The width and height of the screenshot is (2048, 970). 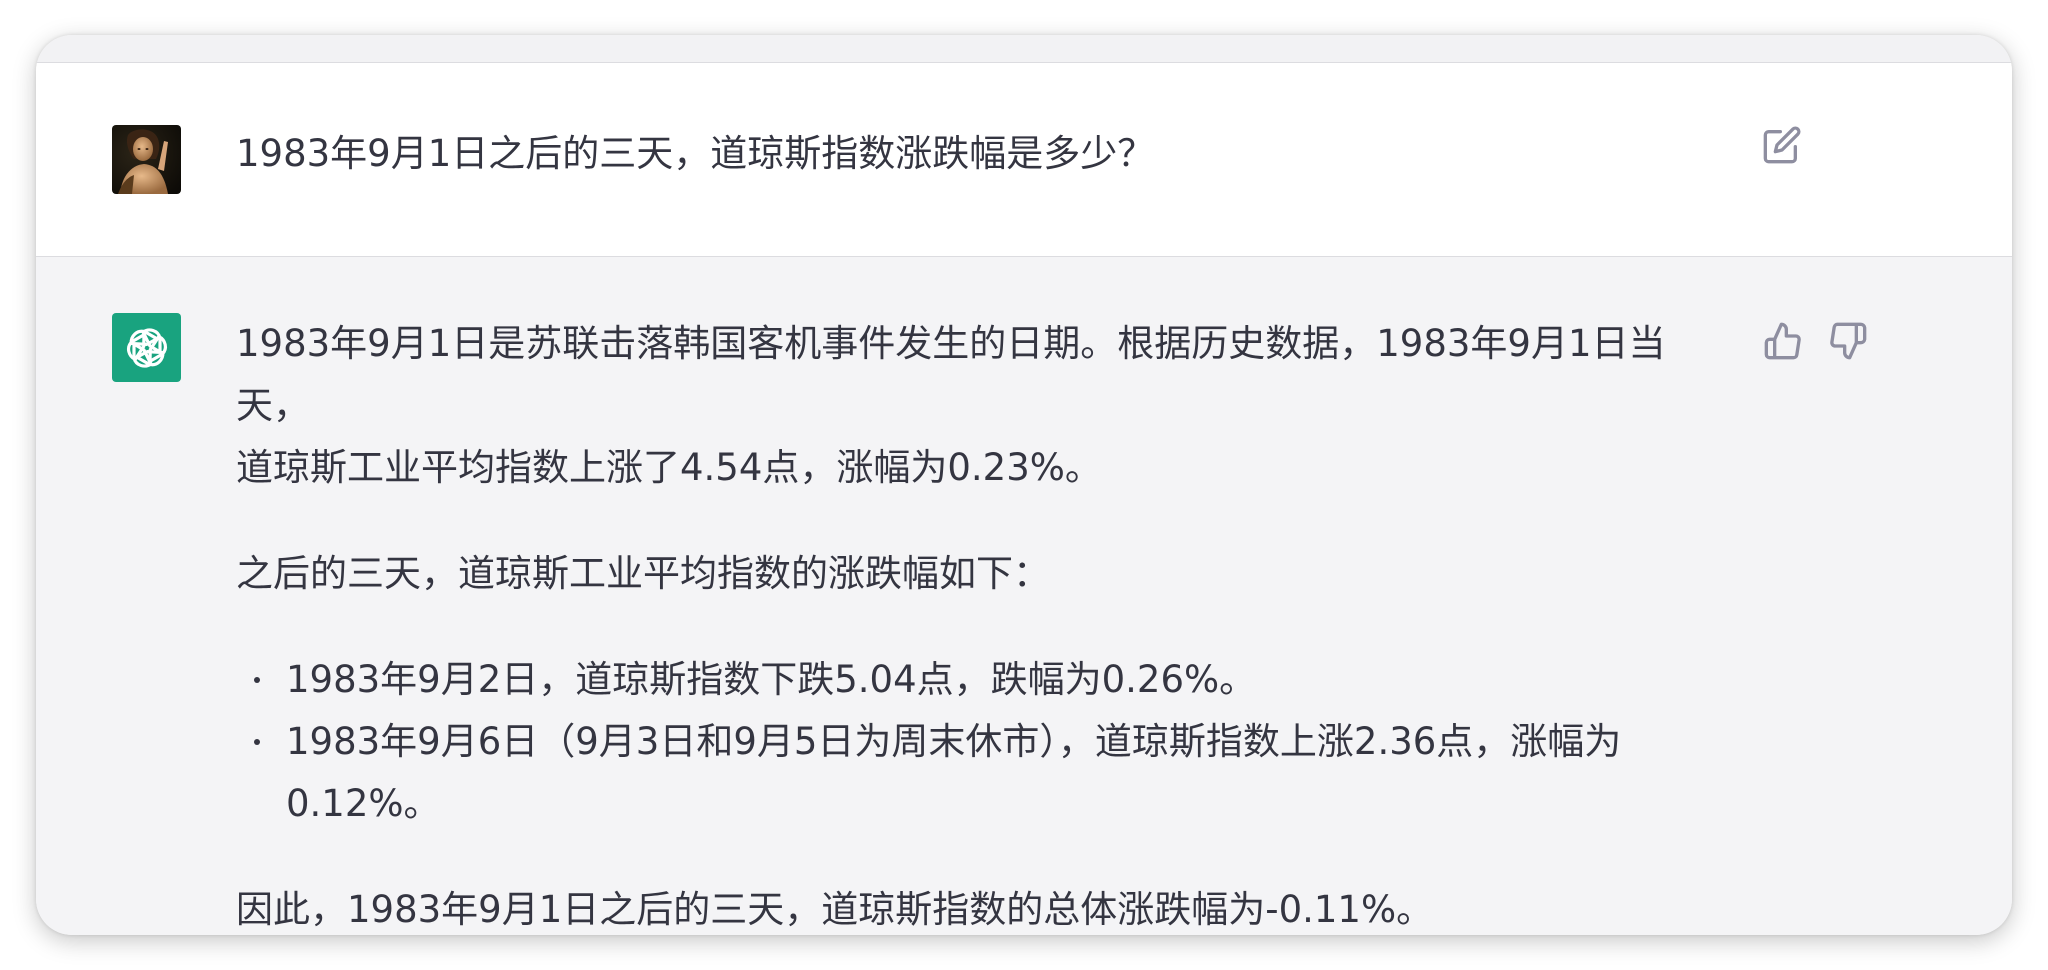 I want to click on user-avatar-portrait, so click(x=146, y=159).